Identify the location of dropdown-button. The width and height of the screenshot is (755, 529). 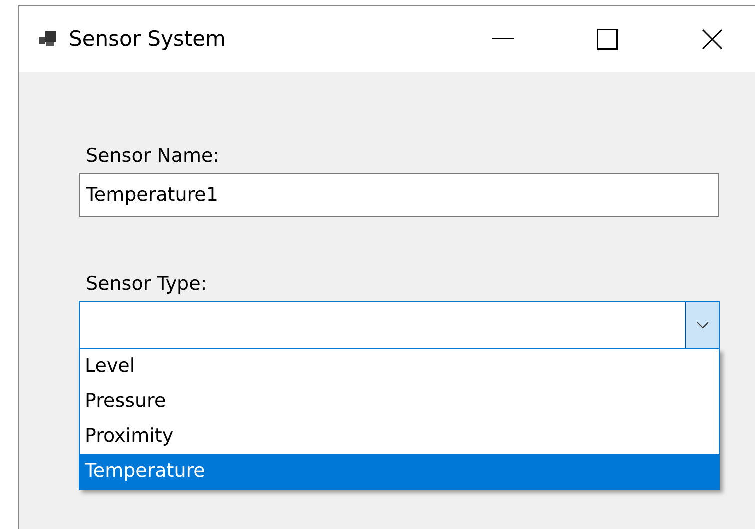
(702, 325).